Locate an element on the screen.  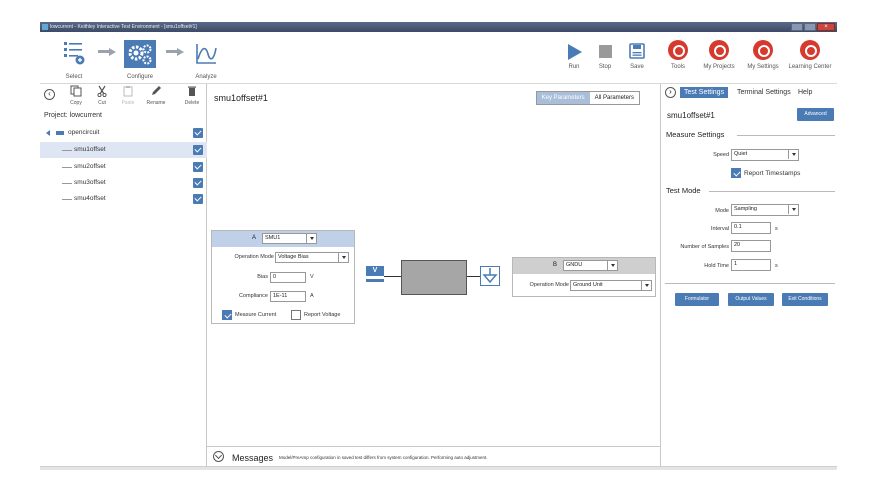
settings-tabs: › Test Settings Terminal Settings Help is located at coordinates (749, 93).